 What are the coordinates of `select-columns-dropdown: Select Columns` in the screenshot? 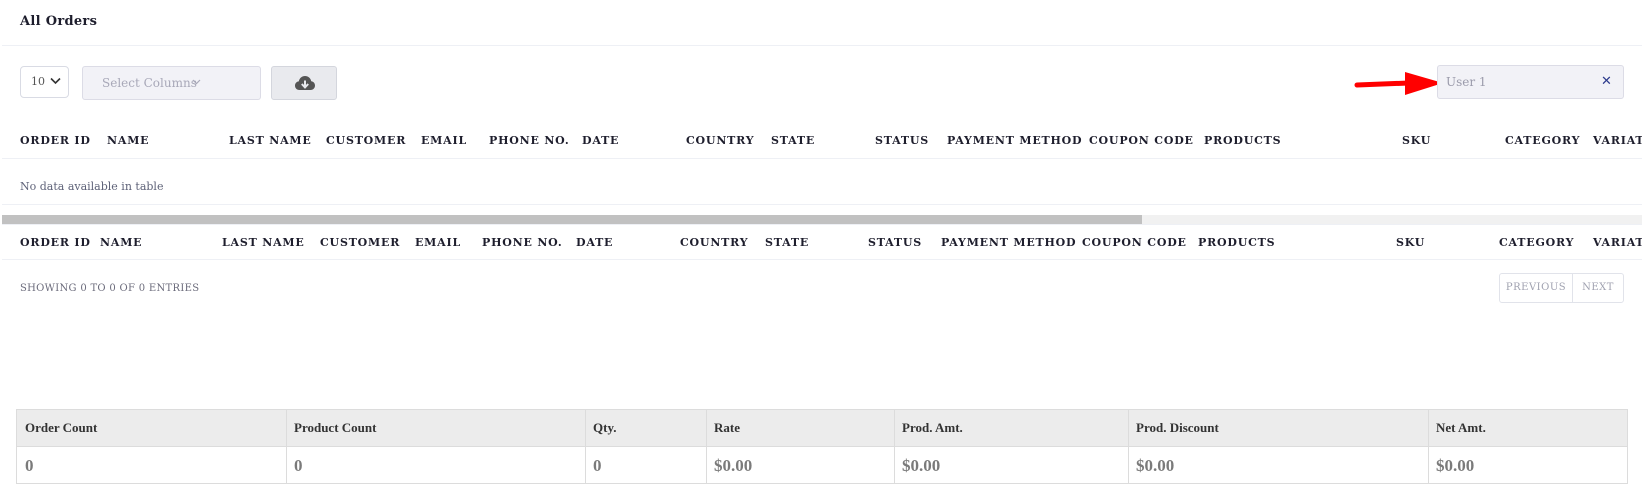 It's located at (171, 83).